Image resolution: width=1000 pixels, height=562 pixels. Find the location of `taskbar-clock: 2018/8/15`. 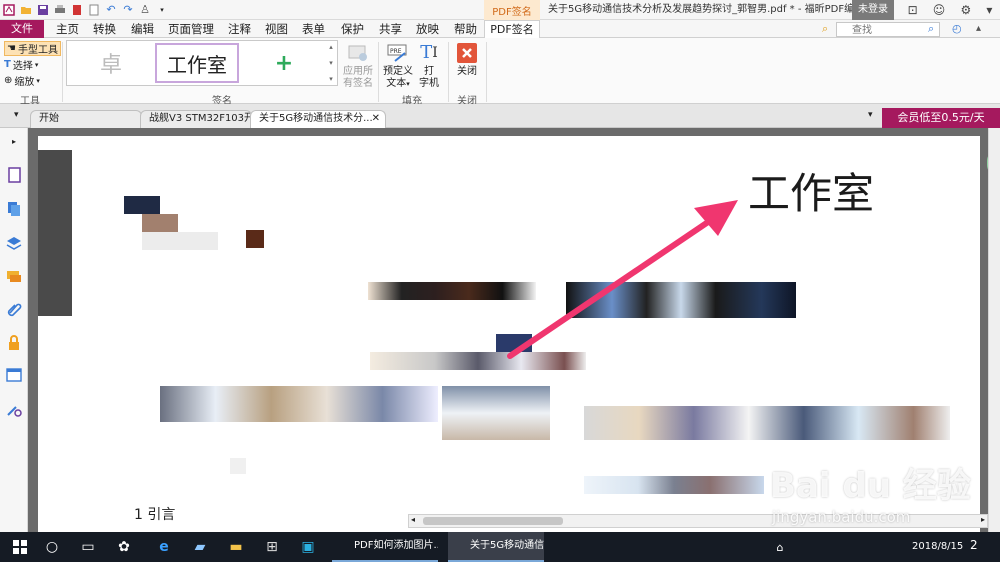

taskbar-clock: 2018/8/15 is located at coordinates (937, 547).